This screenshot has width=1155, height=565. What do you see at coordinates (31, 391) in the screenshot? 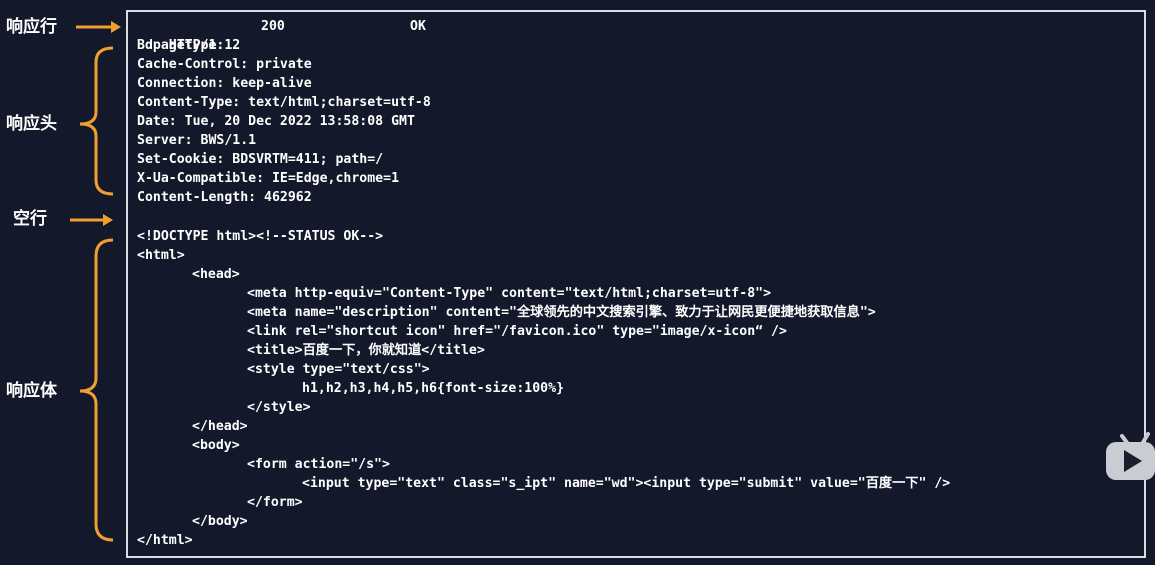
I see `response-body-label: 响应体` at bounding box center [31, 391].